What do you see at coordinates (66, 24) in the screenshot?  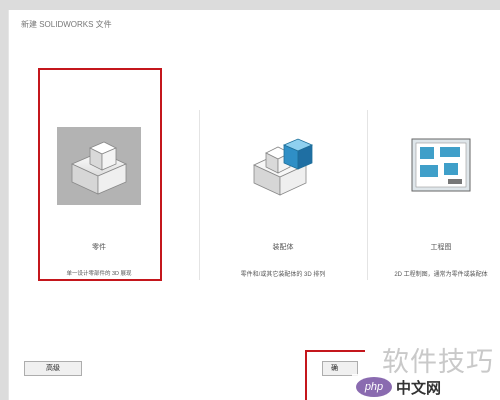 I see `dialog-title: 新建 SOLIDWORKS 文件` at bounding box center [66, 24].